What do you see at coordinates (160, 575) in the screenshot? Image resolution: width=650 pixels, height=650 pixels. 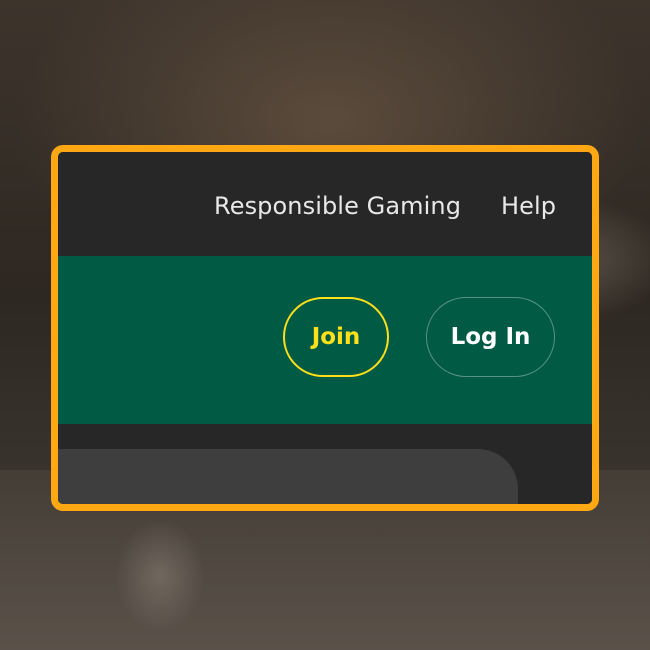 I see `background-player` at bounding box center [160, 575].